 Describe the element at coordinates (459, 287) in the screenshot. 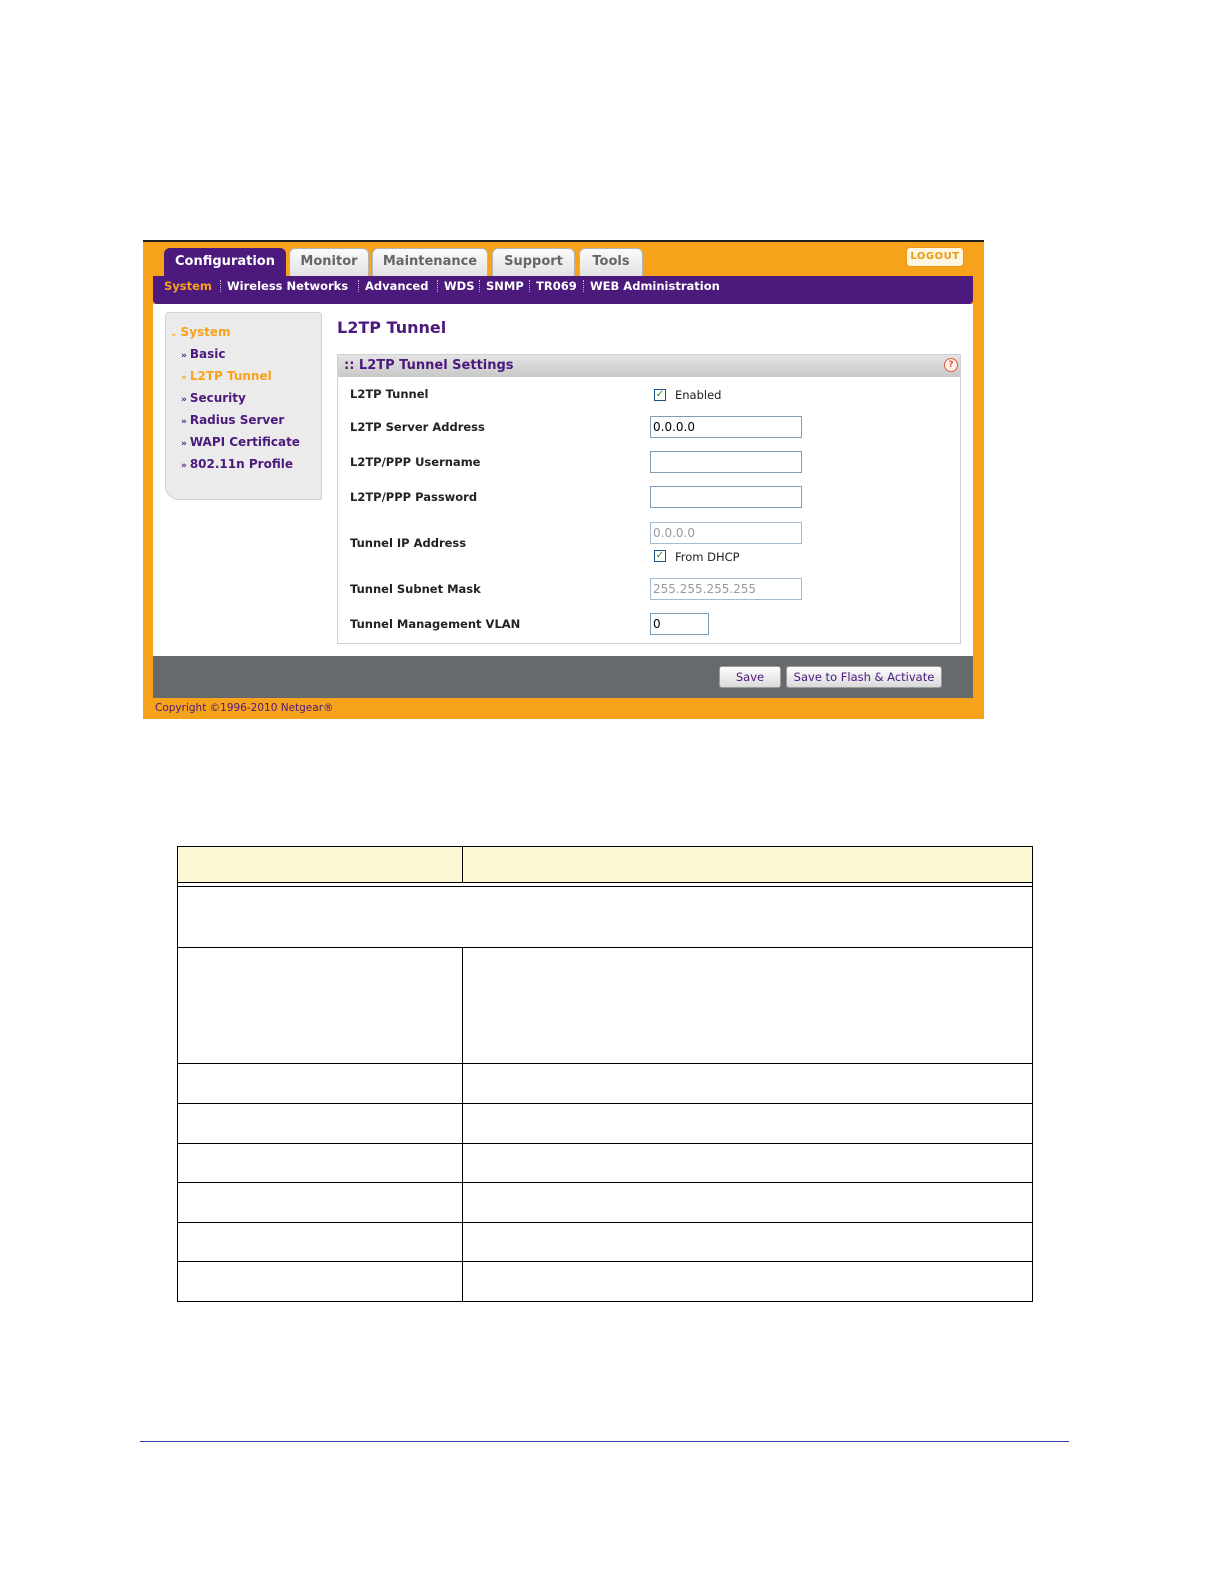

I see `subnav-wds: WDS` at that location.